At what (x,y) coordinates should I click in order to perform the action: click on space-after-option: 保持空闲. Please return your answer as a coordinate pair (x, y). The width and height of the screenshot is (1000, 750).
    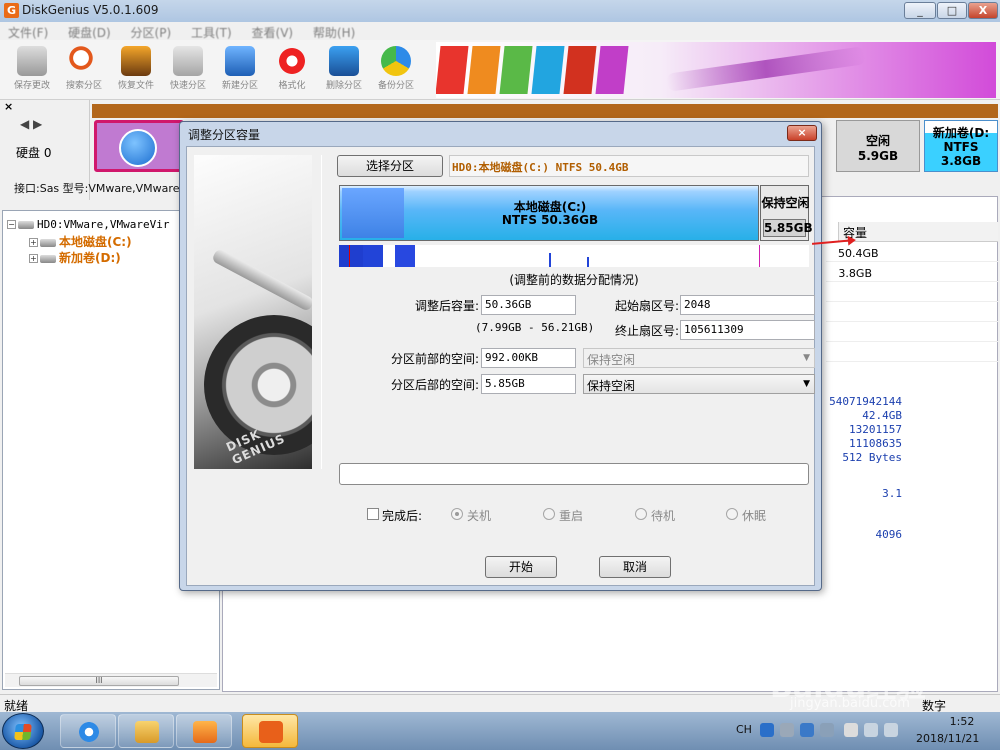
    Looking at the image, I should click on (611, 386).